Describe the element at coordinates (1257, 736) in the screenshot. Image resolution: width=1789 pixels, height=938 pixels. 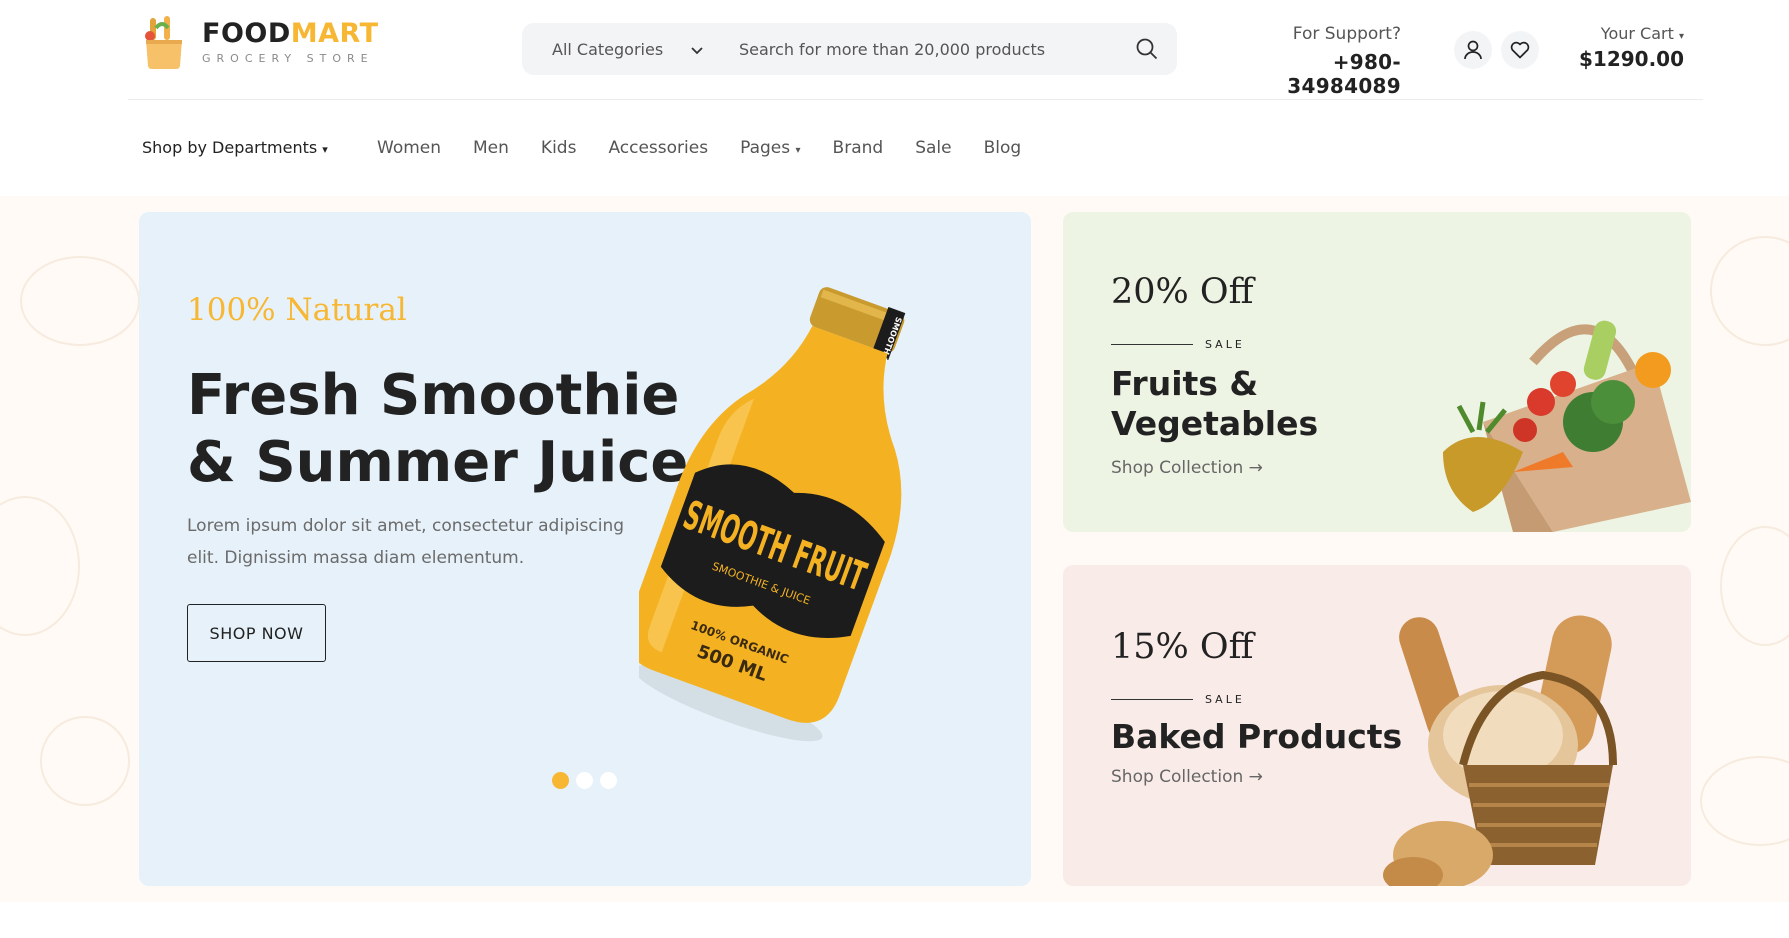
I see `promo-title: Baked Products` at that location.